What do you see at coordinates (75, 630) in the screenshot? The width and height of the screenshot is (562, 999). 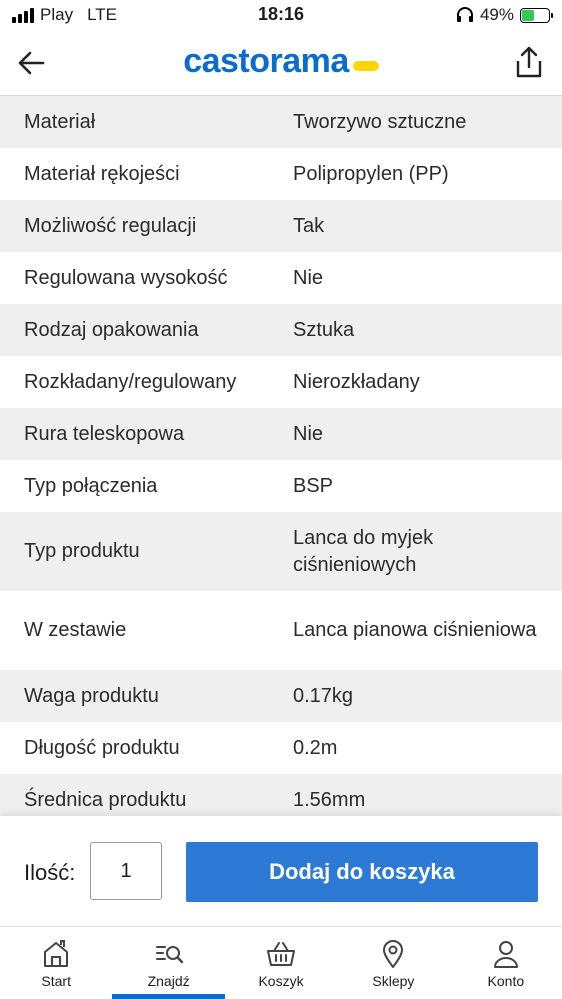 I see `spec-label: W zestawie` at bounding box center [75, 630].